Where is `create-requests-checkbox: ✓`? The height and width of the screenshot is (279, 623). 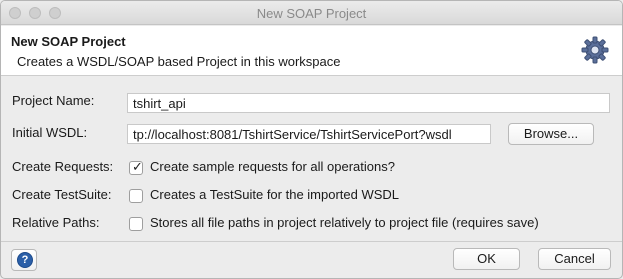
create-requests-checkbox: ✓ is located at coordinates (136, 167).